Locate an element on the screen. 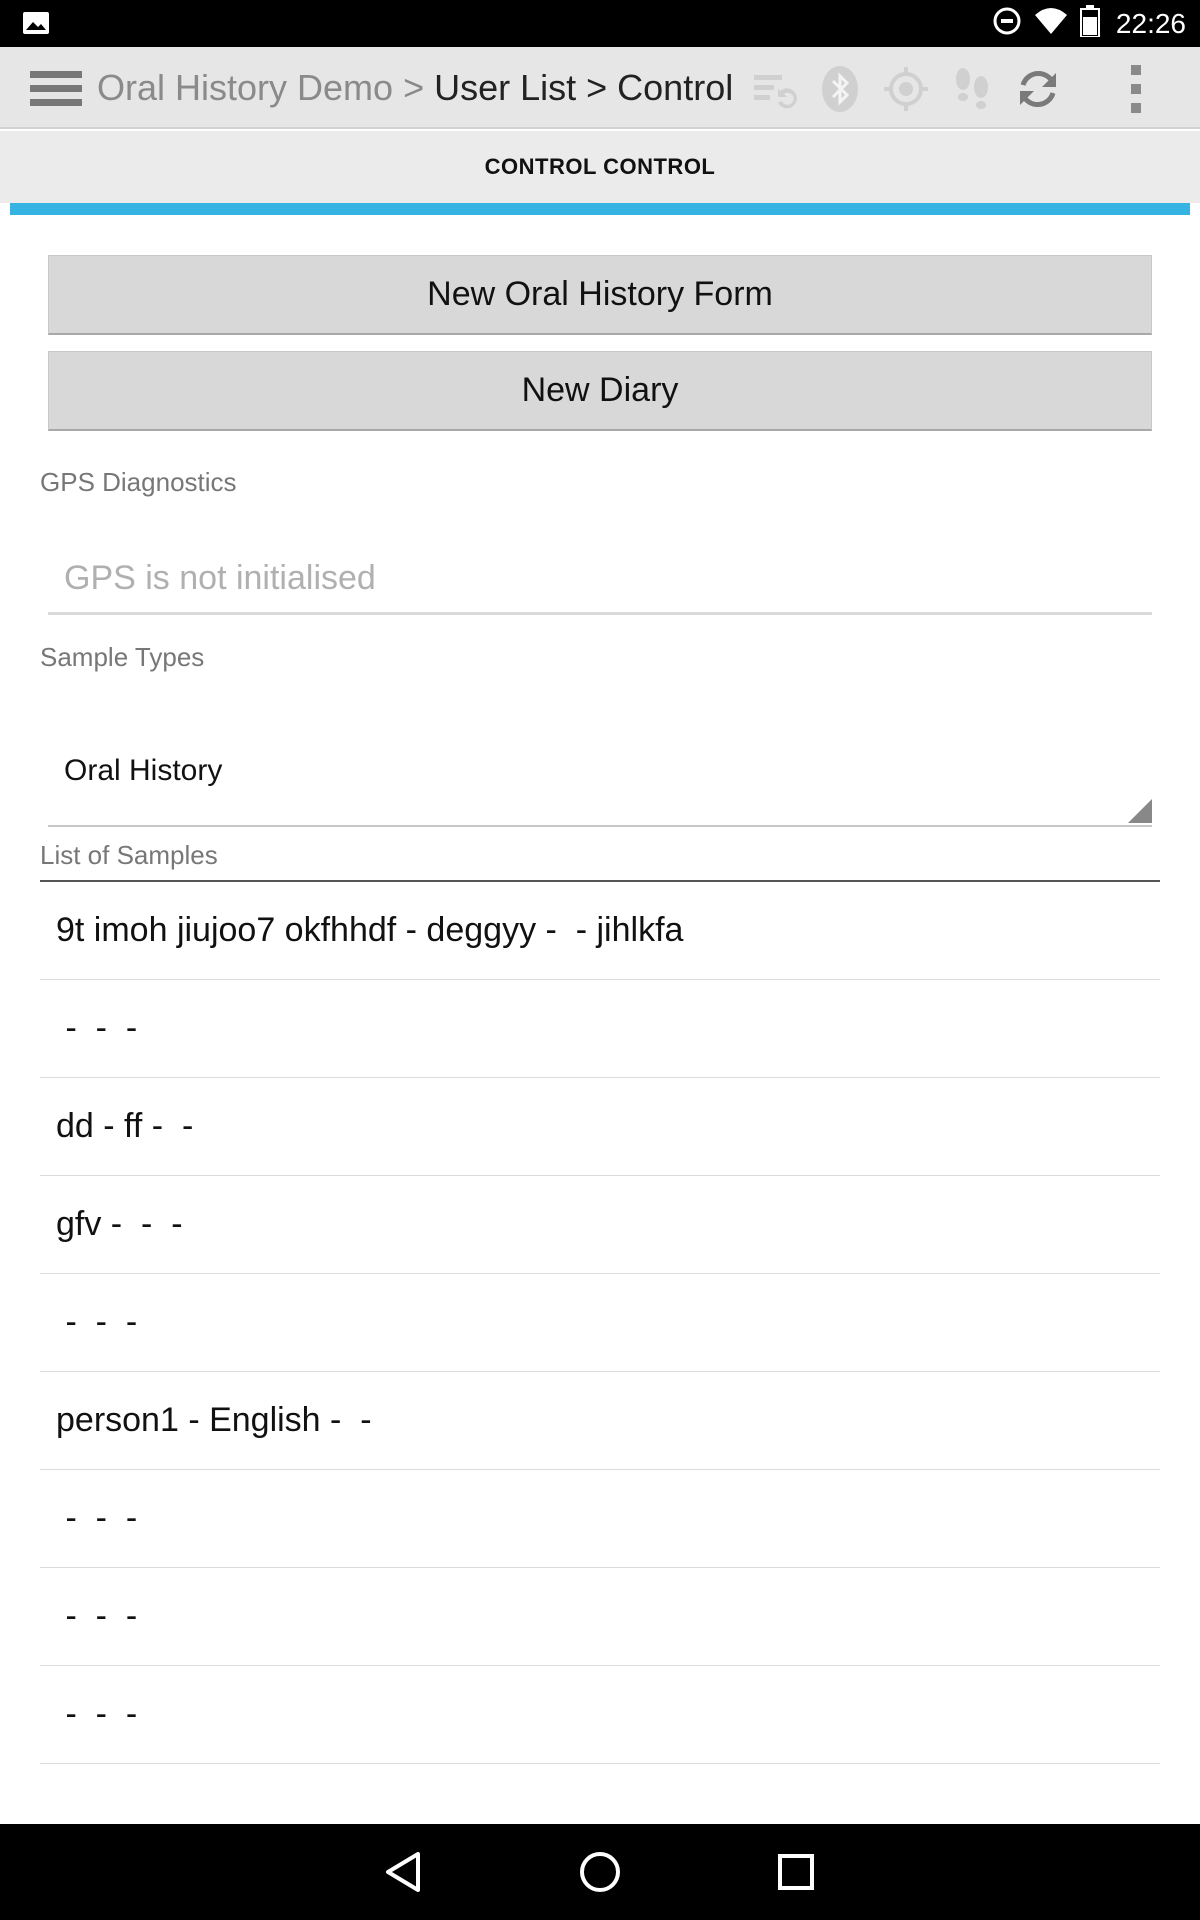  gps-diagnostics-field is located at coordinates (600, 580).